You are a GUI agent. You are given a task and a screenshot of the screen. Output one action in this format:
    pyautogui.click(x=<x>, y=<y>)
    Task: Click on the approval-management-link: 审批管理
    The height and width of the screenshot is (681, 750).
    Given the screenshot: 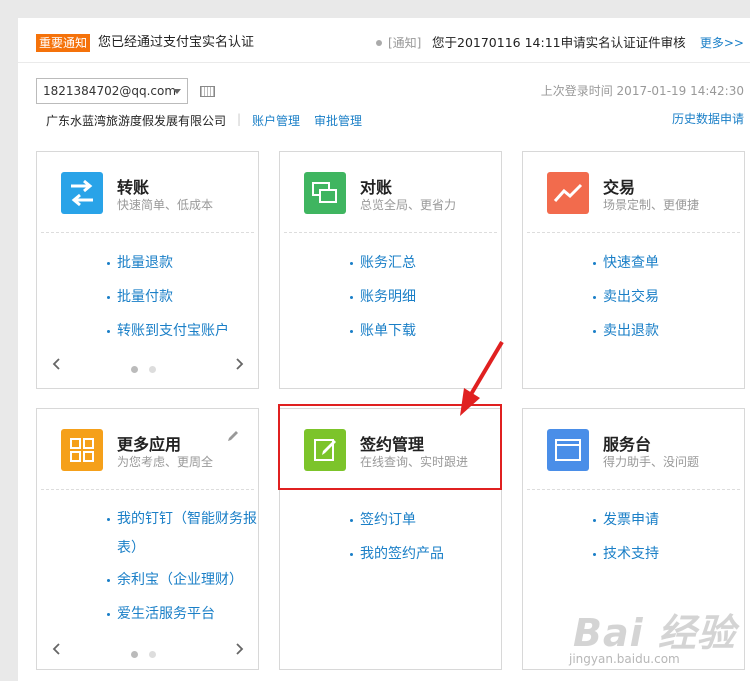 What is the action you would take?
    pyautogui.click(x=338, y=120)
    